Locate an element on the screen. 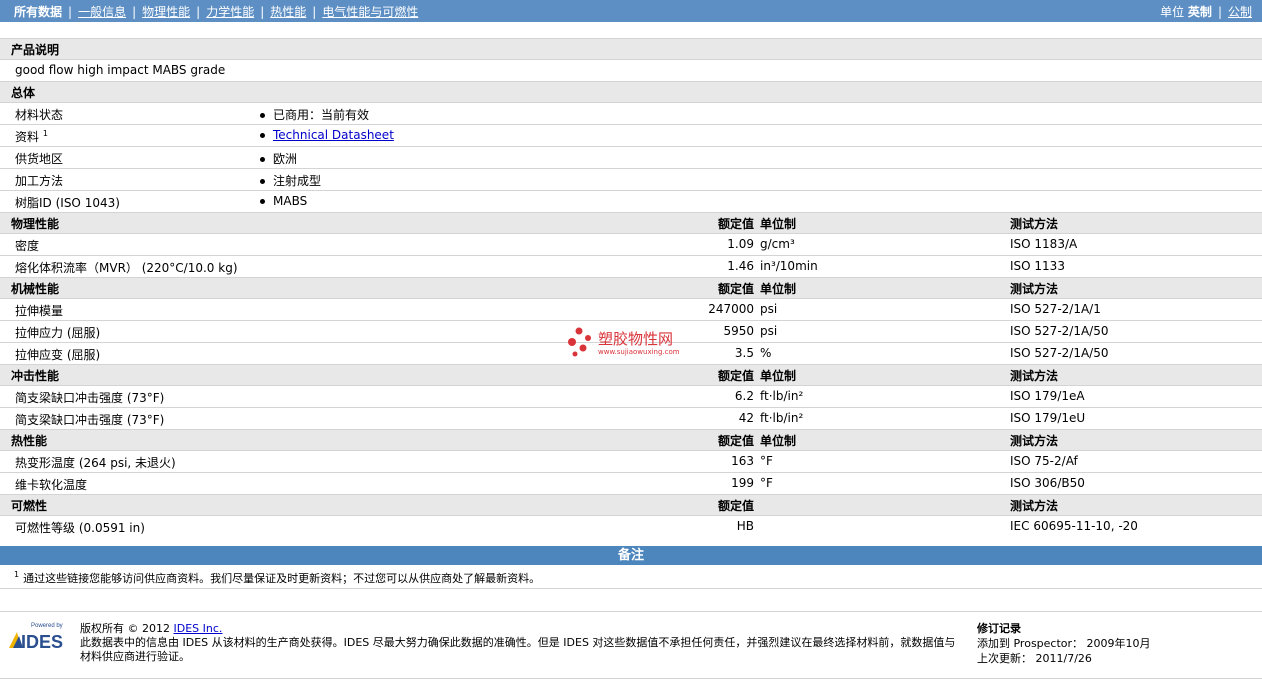 The image size is (1262, 682). nav-electrical: 电气性能与可燃性 is located at coordinates (370, 12).